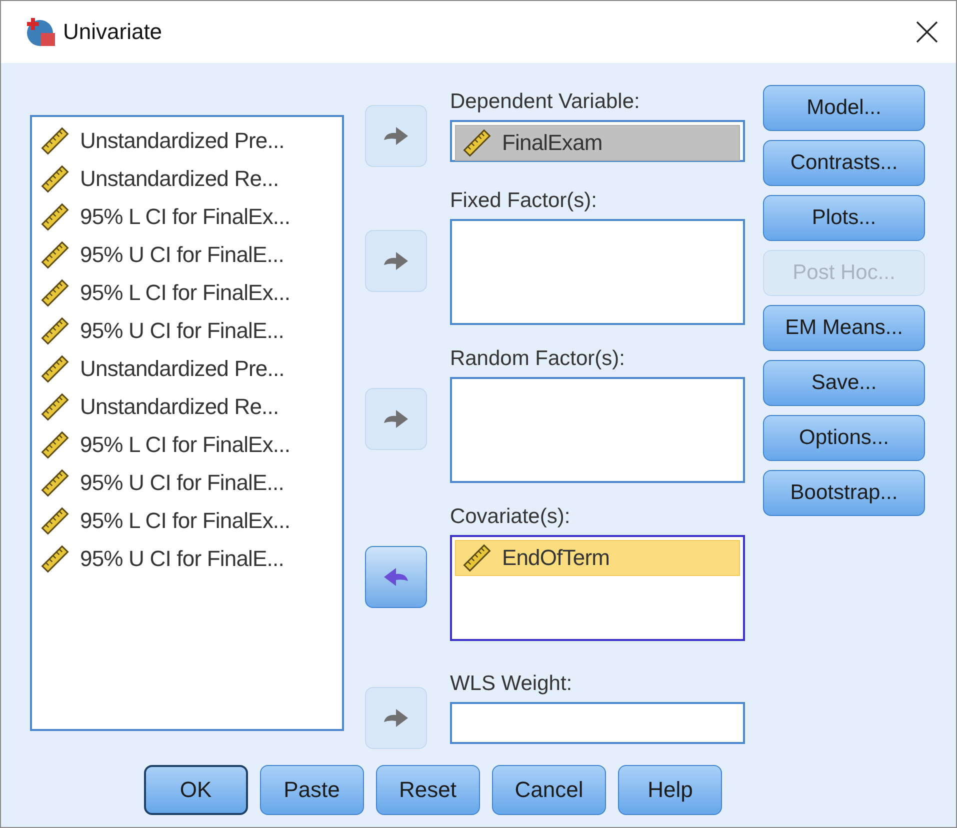  I want to click on field-label: Fixed Factor(s):, so click(524, 201).